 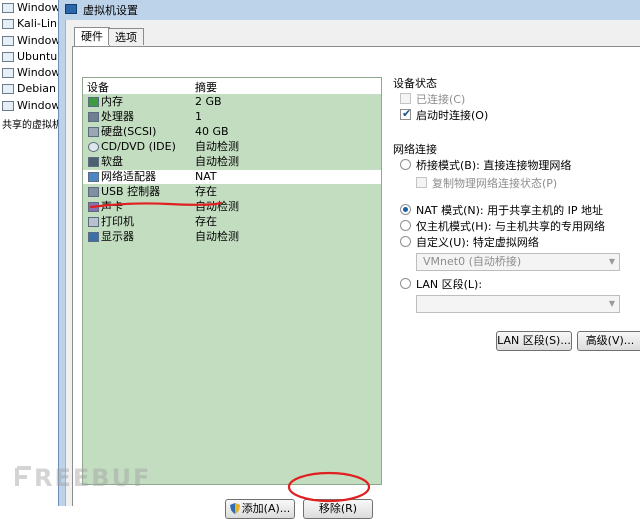 I want to click on replicate-state-label: 复制物理网络连接状态(P), so click(x=495, y=183).